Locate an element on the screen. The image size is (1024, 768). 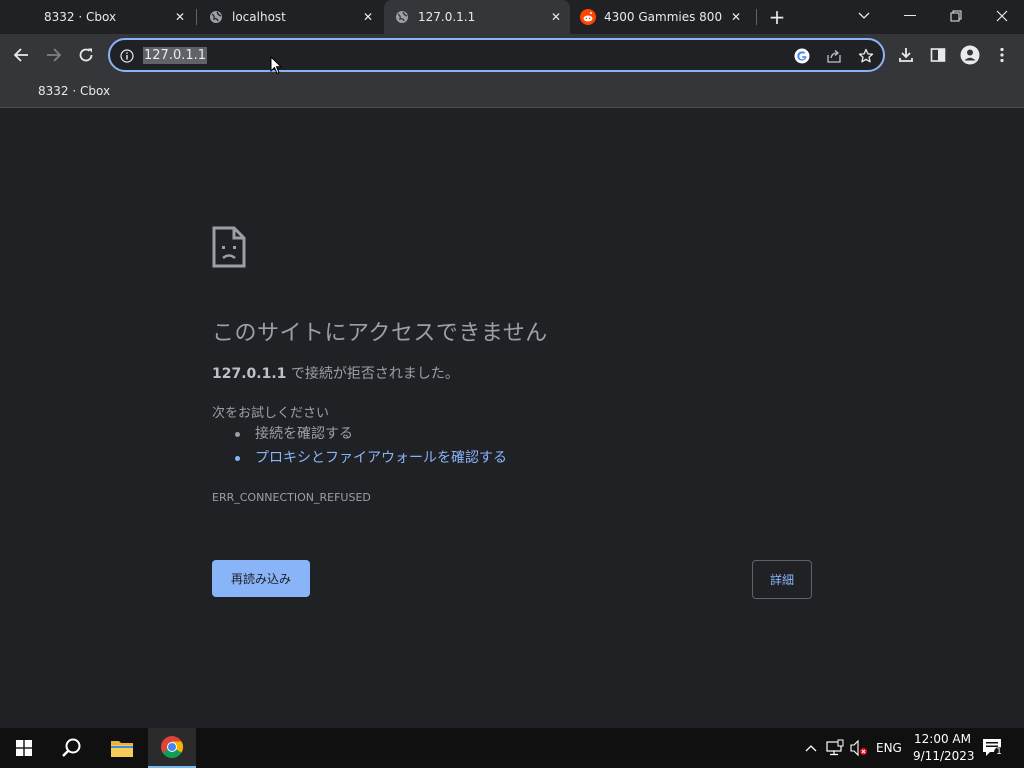
tab-reddit: 4300 Gammies 800 Em ✕ is located at coordinates (663, 17).